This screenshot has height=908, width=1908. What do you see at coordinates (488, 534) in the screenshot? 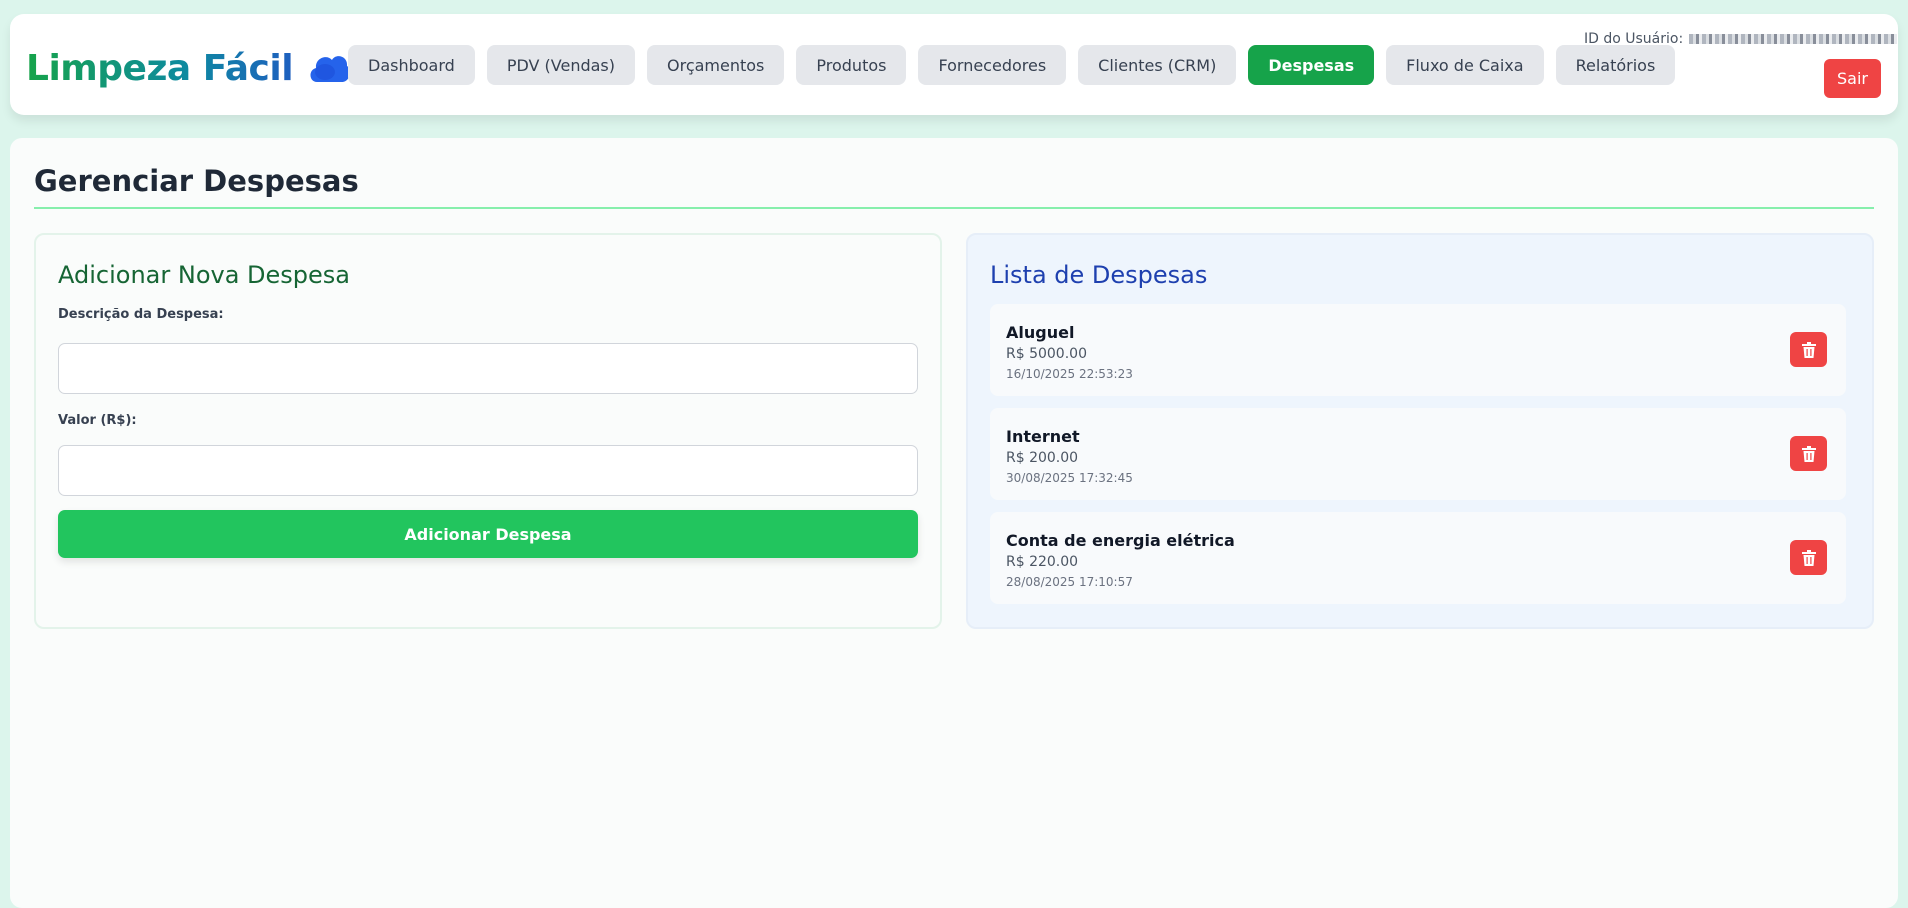
I see `add-expense-button: Adicionar Despesa` at bounding box center [488, 534].